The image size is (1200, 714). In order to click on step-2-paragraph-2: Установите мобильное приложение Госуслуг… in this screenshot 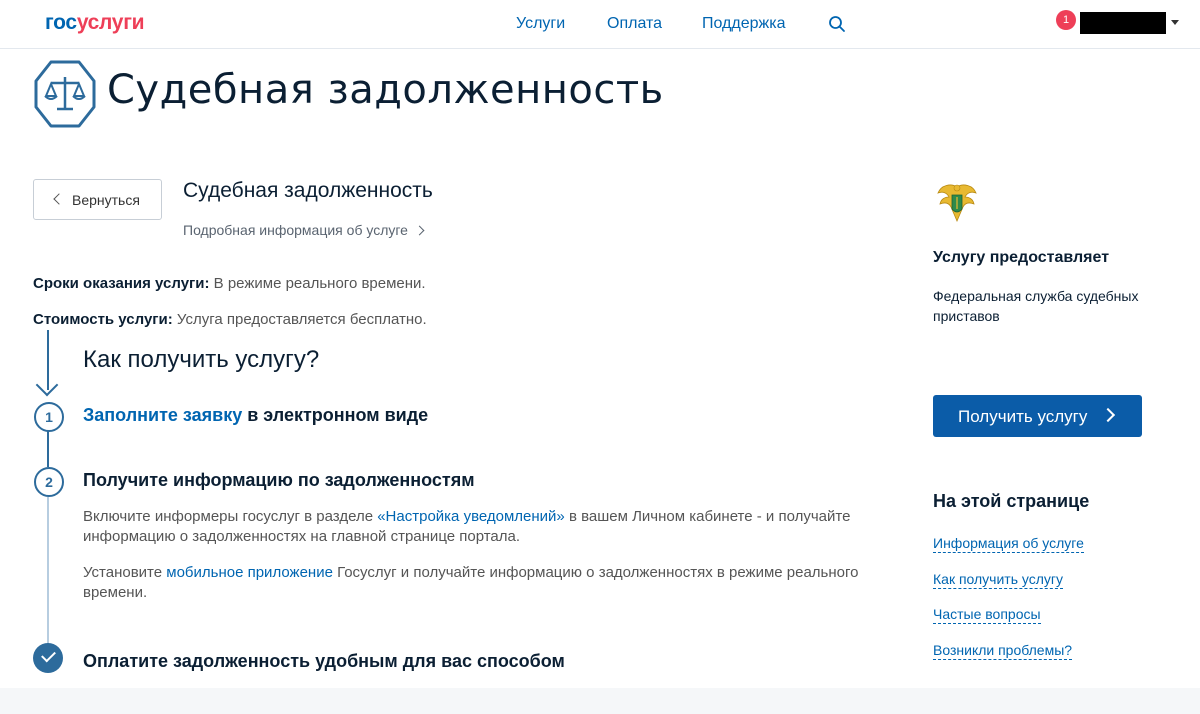, I will do `click(478, 583)`.